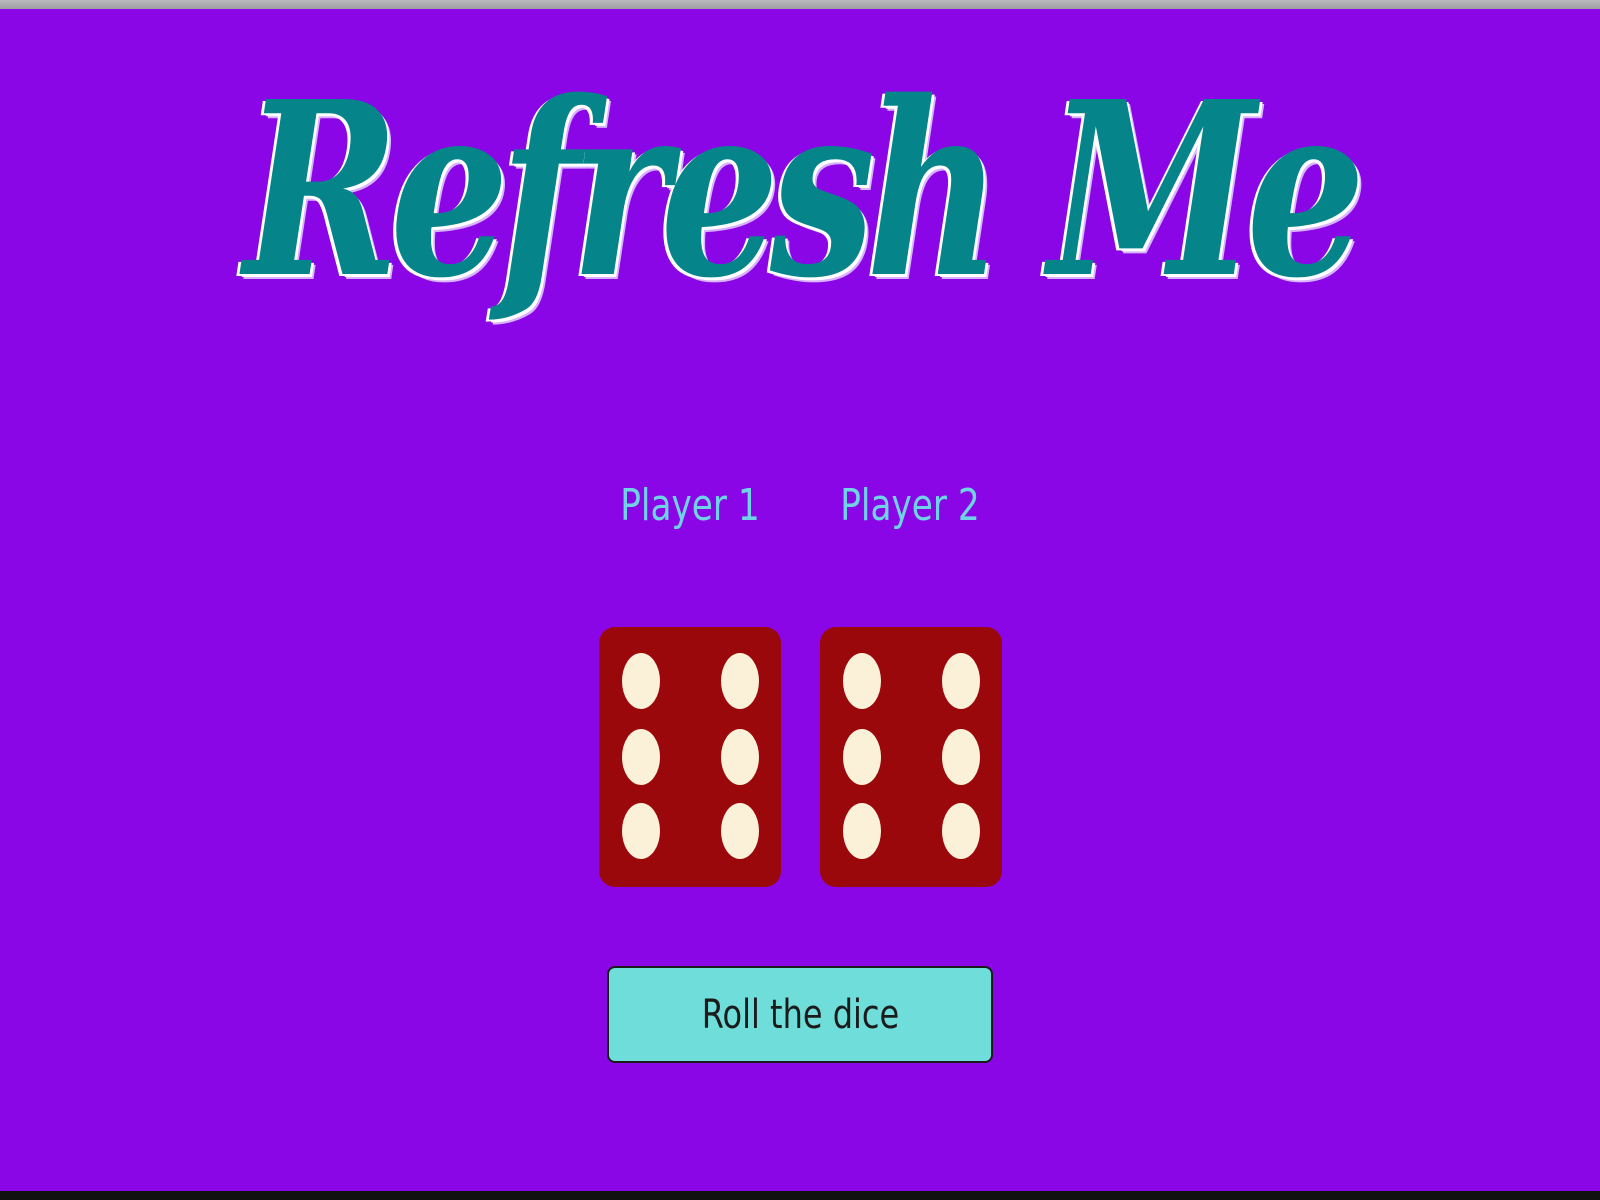 The image size is (1600, 1200). I want to click on player-2-label: Player 2, so click(910, 505).